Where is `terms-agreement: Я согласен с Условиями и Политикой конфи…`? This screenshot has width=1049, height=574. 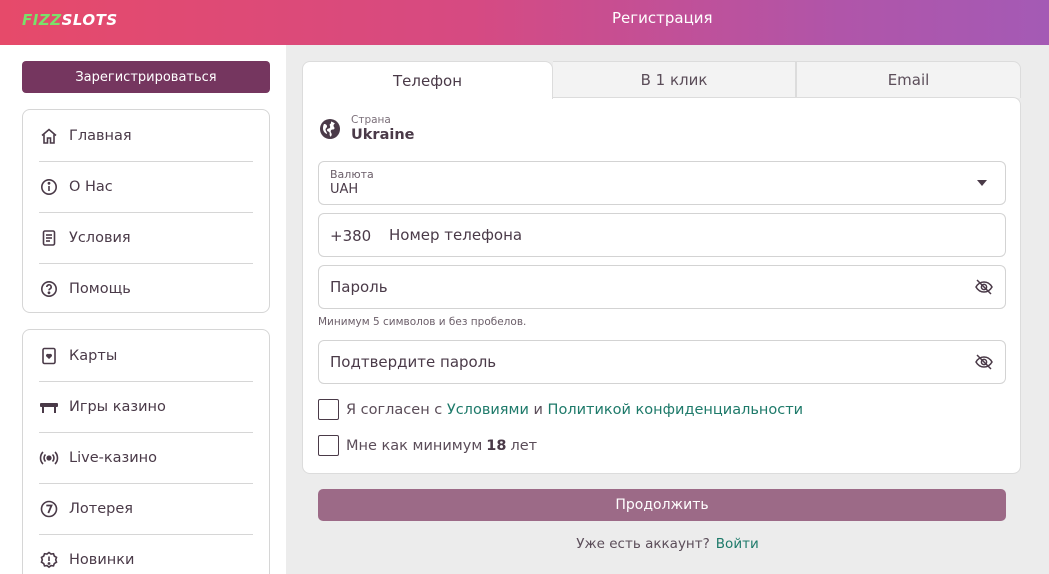 terms-agreement: Я согласен с Условиями и Политикой конфи… is located at coordinates (560, 409).